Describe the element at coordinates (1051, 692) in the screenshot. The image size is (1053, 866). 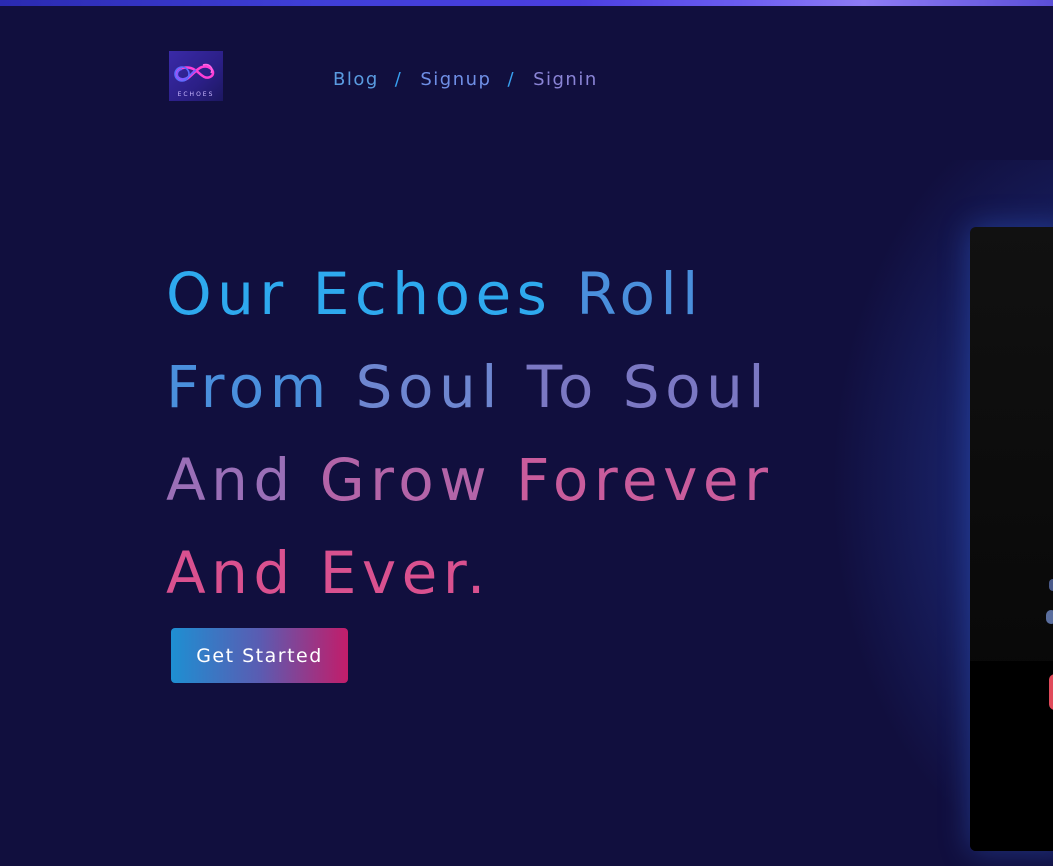
I see `mockup-accent` at that location.